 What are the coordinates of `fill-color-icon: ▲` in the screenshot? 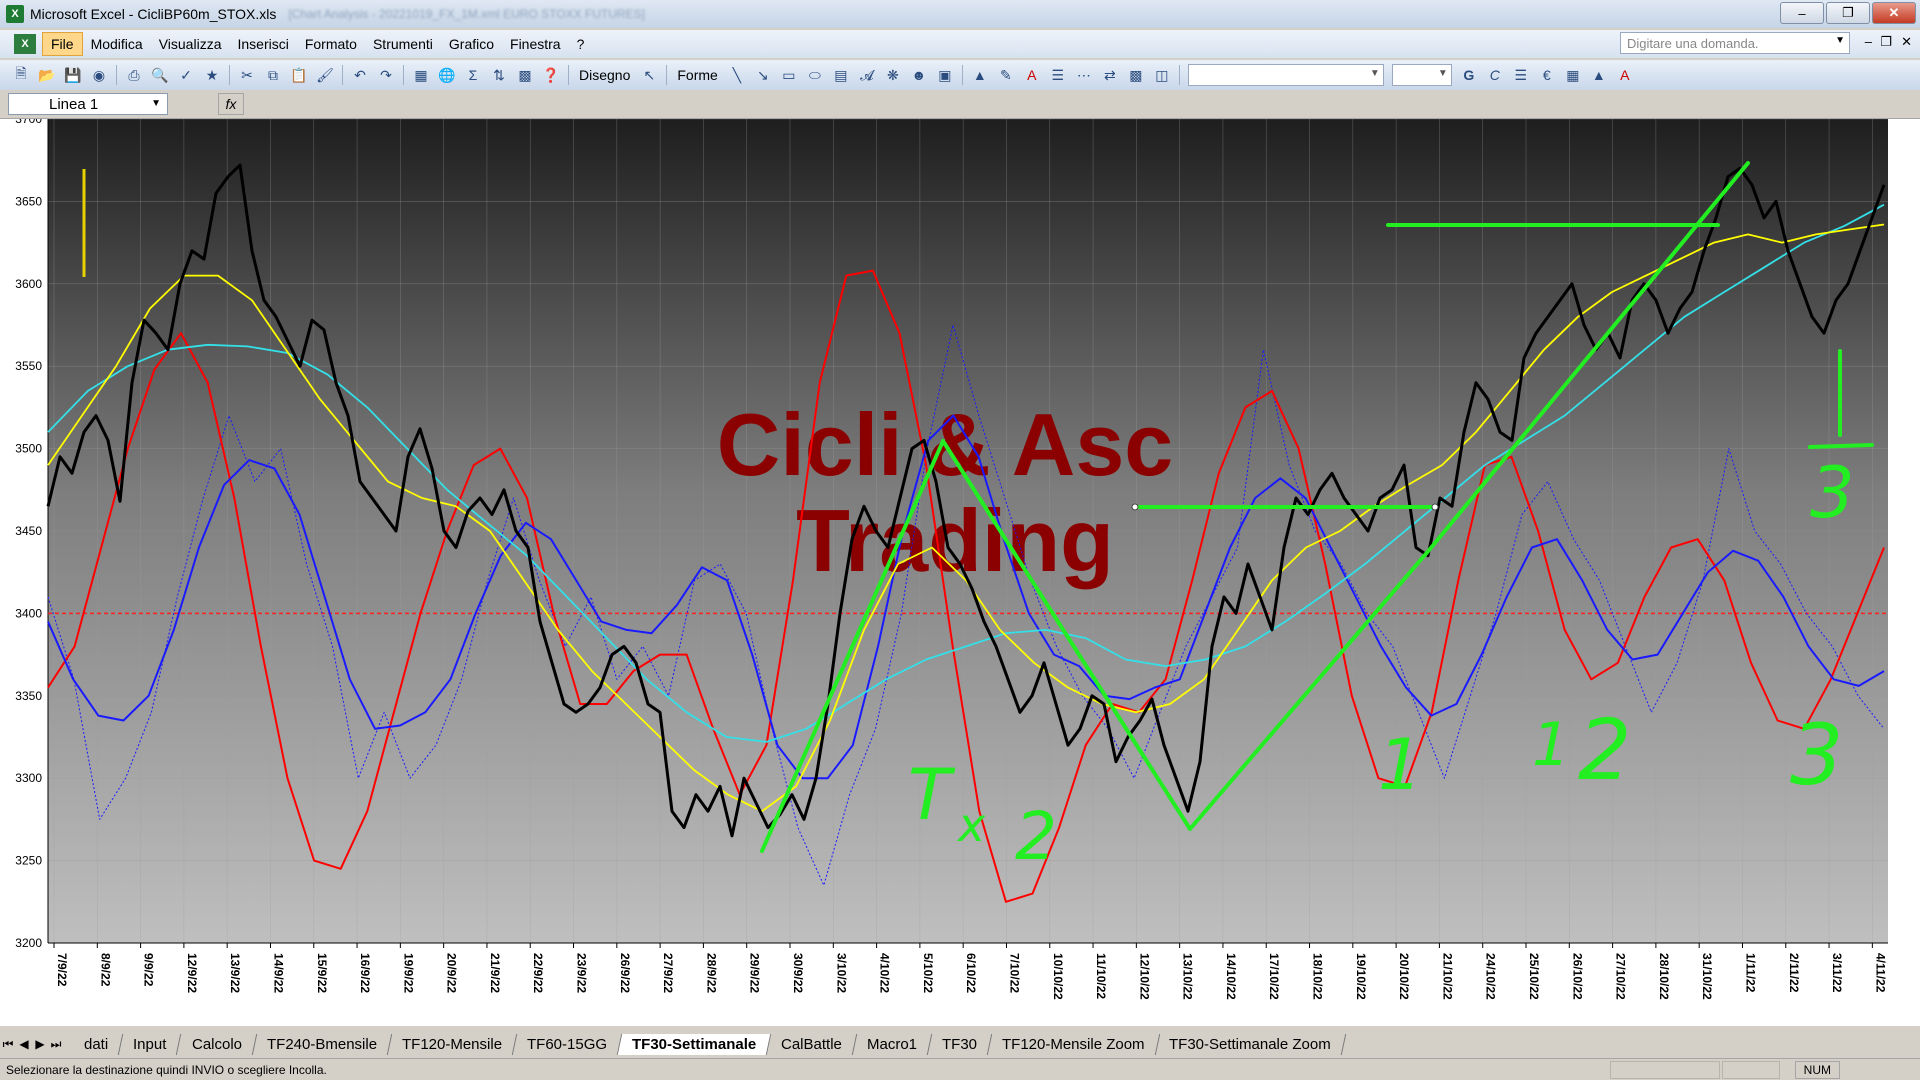 It's located at (980, 75).